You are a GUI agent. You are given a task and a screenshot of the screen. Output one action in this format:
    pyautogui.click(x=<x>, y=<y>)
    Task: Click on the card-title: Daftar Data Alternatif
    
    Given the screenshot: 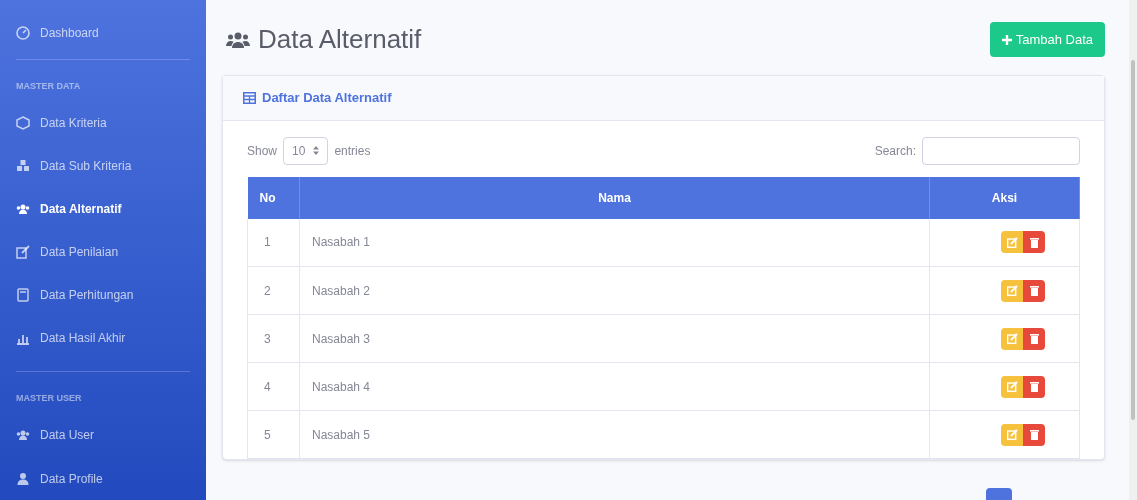 What is the action you would take?
    pyautogui.click(x=327, y=98)
    